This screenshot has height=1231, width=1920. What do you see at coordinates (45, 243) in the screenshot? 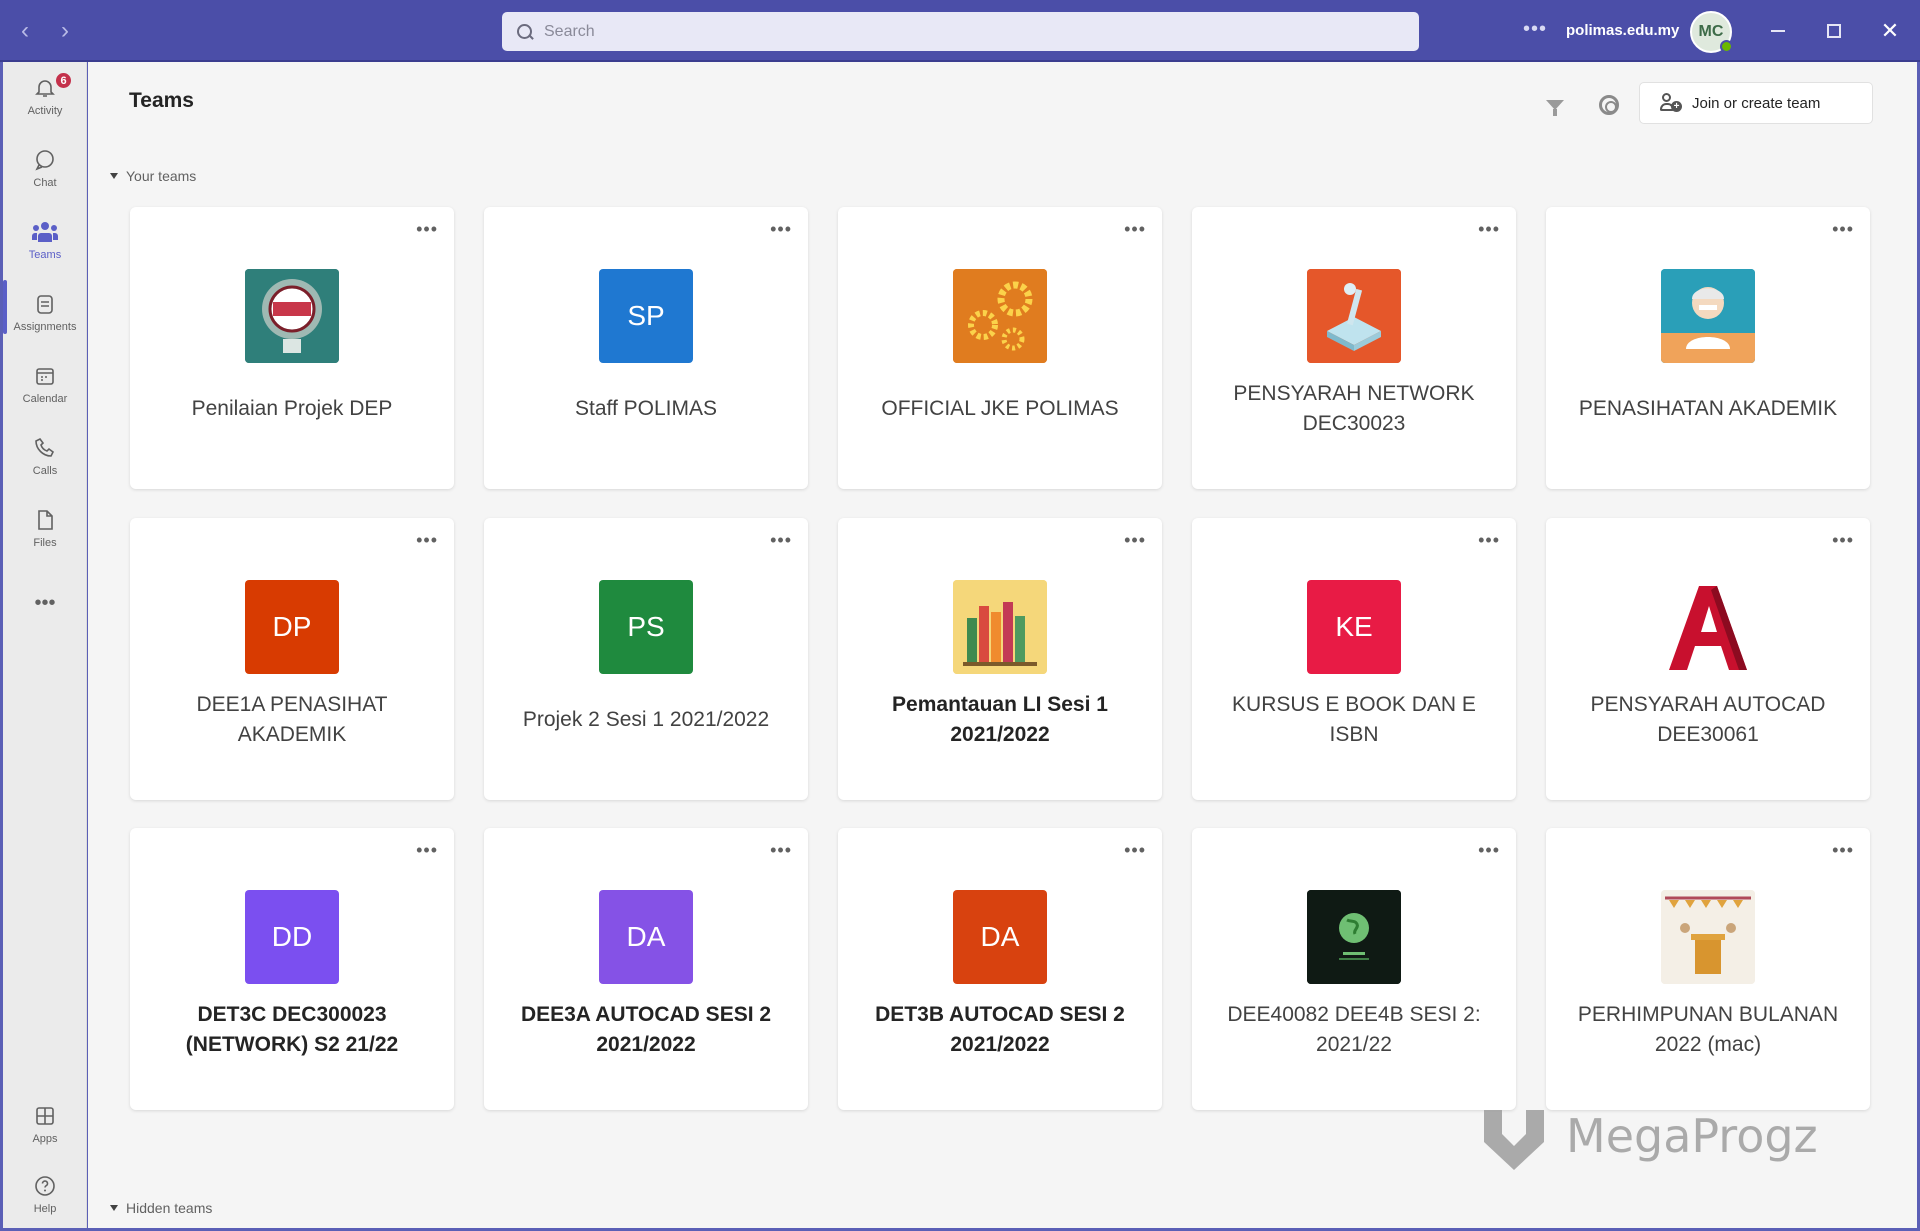
I see `rail-item-teams: Teams` at bounding box center [45, 243].